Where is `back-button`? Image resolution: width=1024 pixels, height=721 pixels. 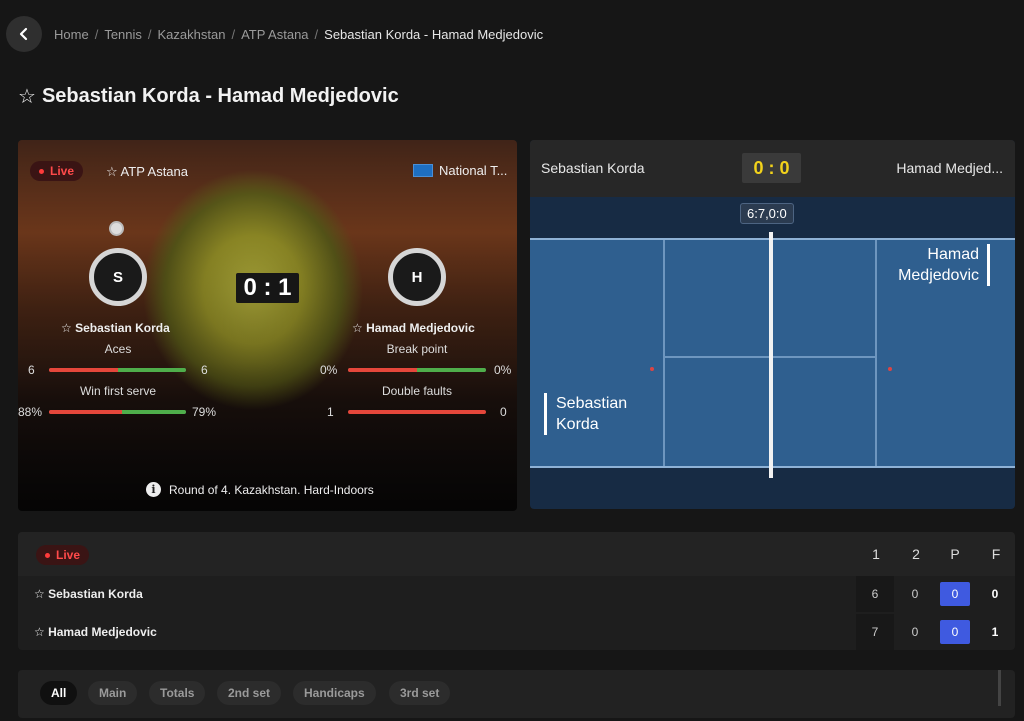 back-button is located at coordinates (24, 34).